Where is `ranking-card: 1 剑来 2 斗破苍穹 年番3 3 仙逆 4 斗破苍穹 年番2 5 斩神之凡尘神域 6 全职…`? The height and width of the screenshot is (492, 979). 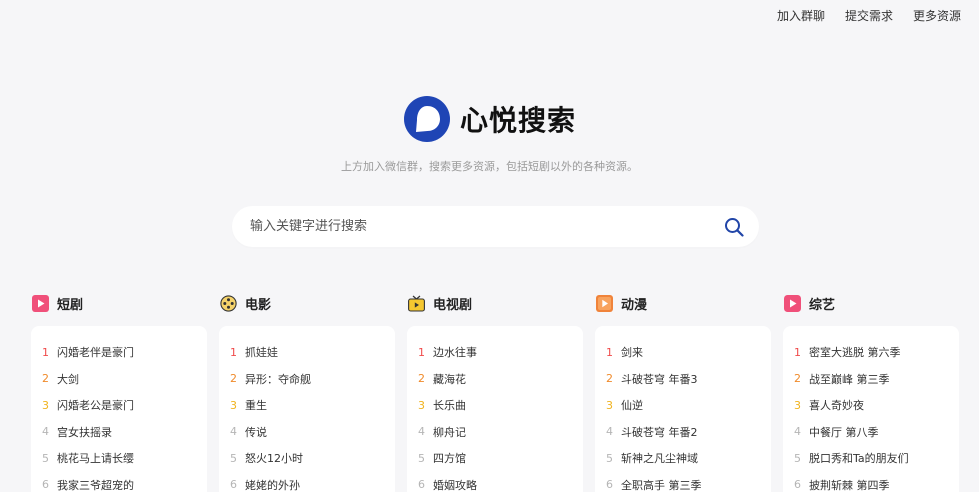 ranking-card: 1 剑来 2 斗破苍穹 年番3 3 仙逆 4 斗破苍穹 年番2 5 斩神之凡尘神域 6 全职… is located at coordinates (683, 409).